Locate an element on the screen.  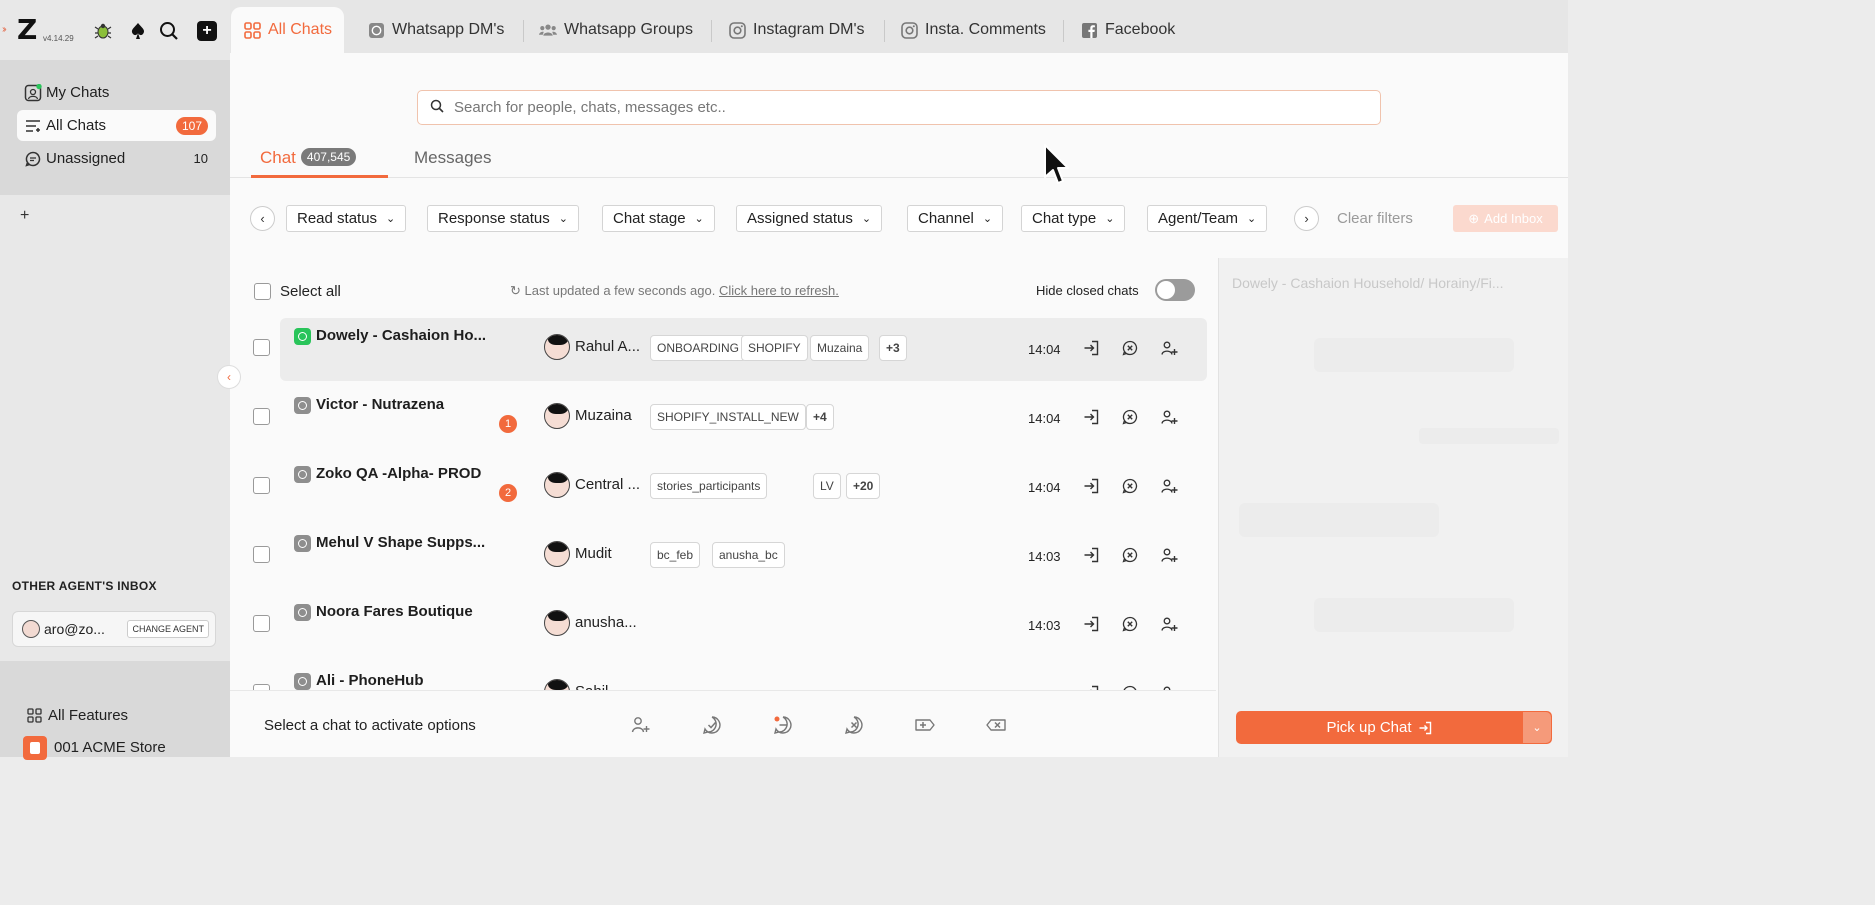
tab-label: Insta. Comments is located at coordinates (985, 29).